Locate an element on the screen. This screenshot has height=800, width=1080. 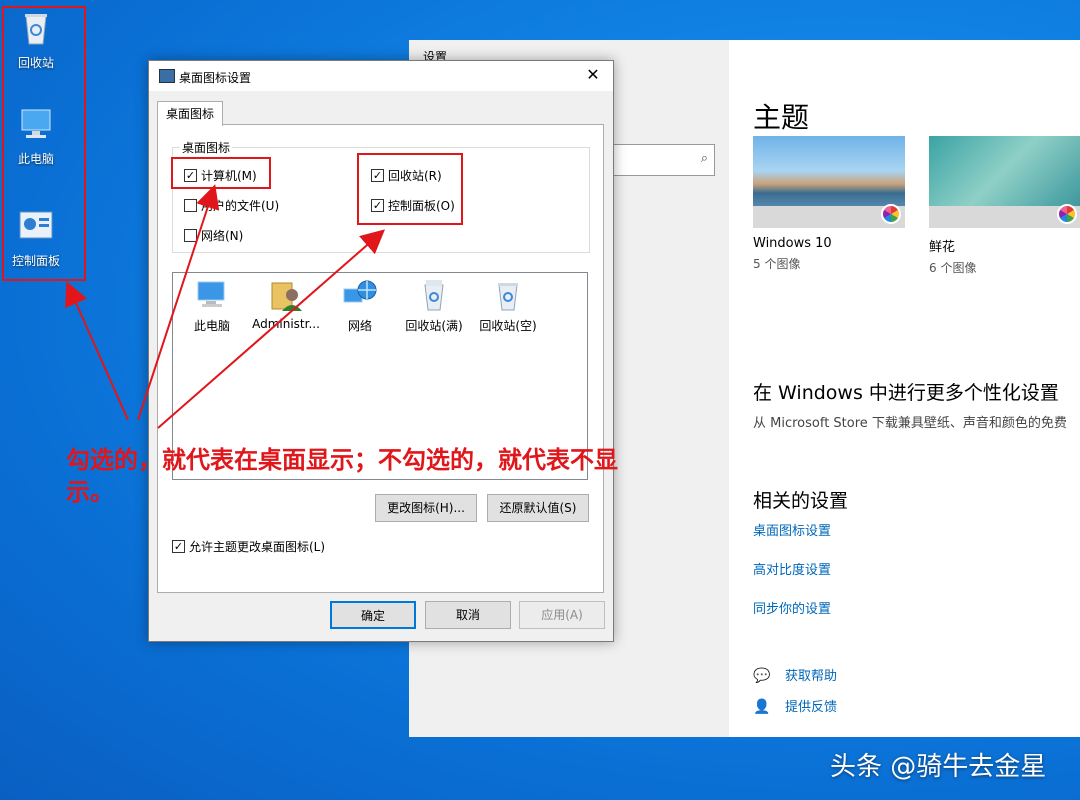
tab-desktop-icons: 桌面图标 is located at coordinates (190, 113).